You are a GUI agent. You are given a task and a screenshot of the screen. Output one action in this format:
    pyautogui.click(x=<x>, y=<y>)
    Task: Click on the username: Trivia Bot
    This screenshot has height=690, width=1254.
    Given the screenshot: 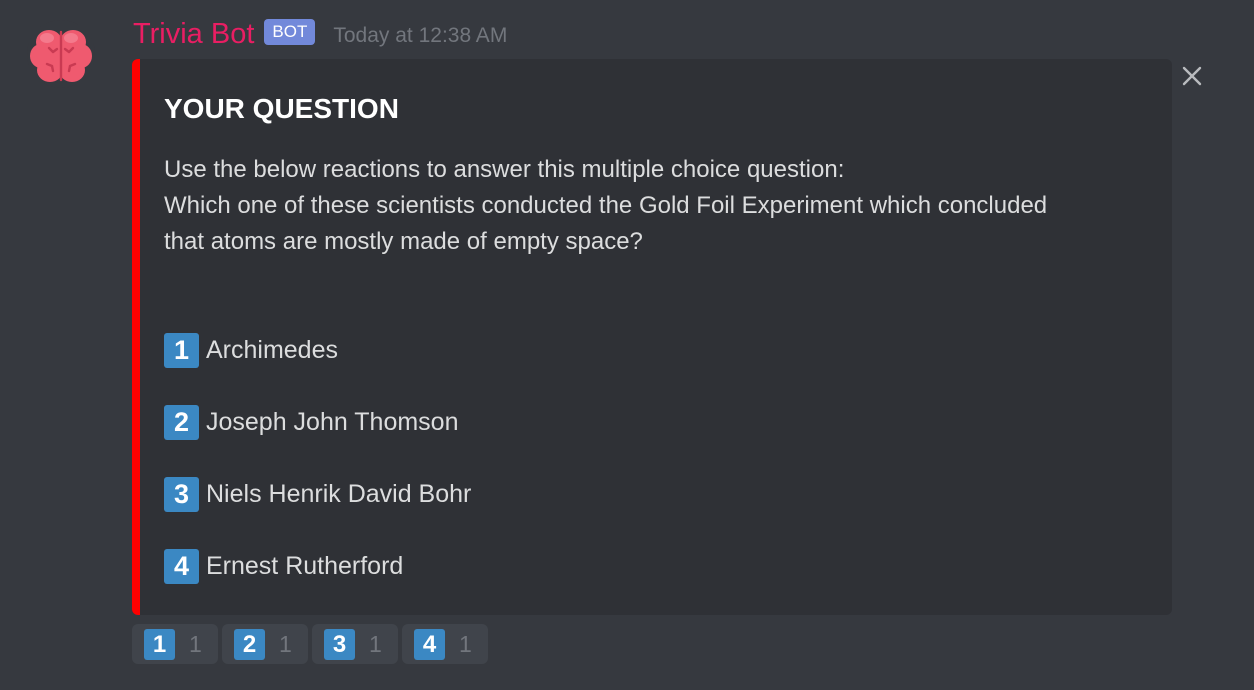 What is the action you would take?
    pyautogui.click(x=193, y=34)
    